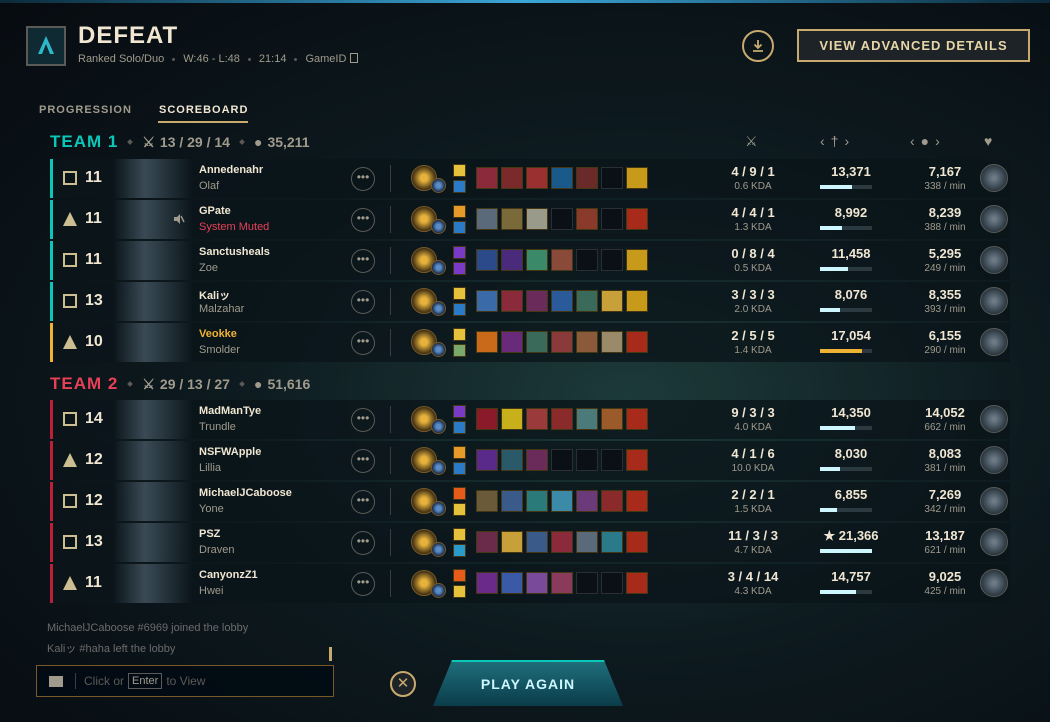  I want to click on muted-icon, so click(179, 219).